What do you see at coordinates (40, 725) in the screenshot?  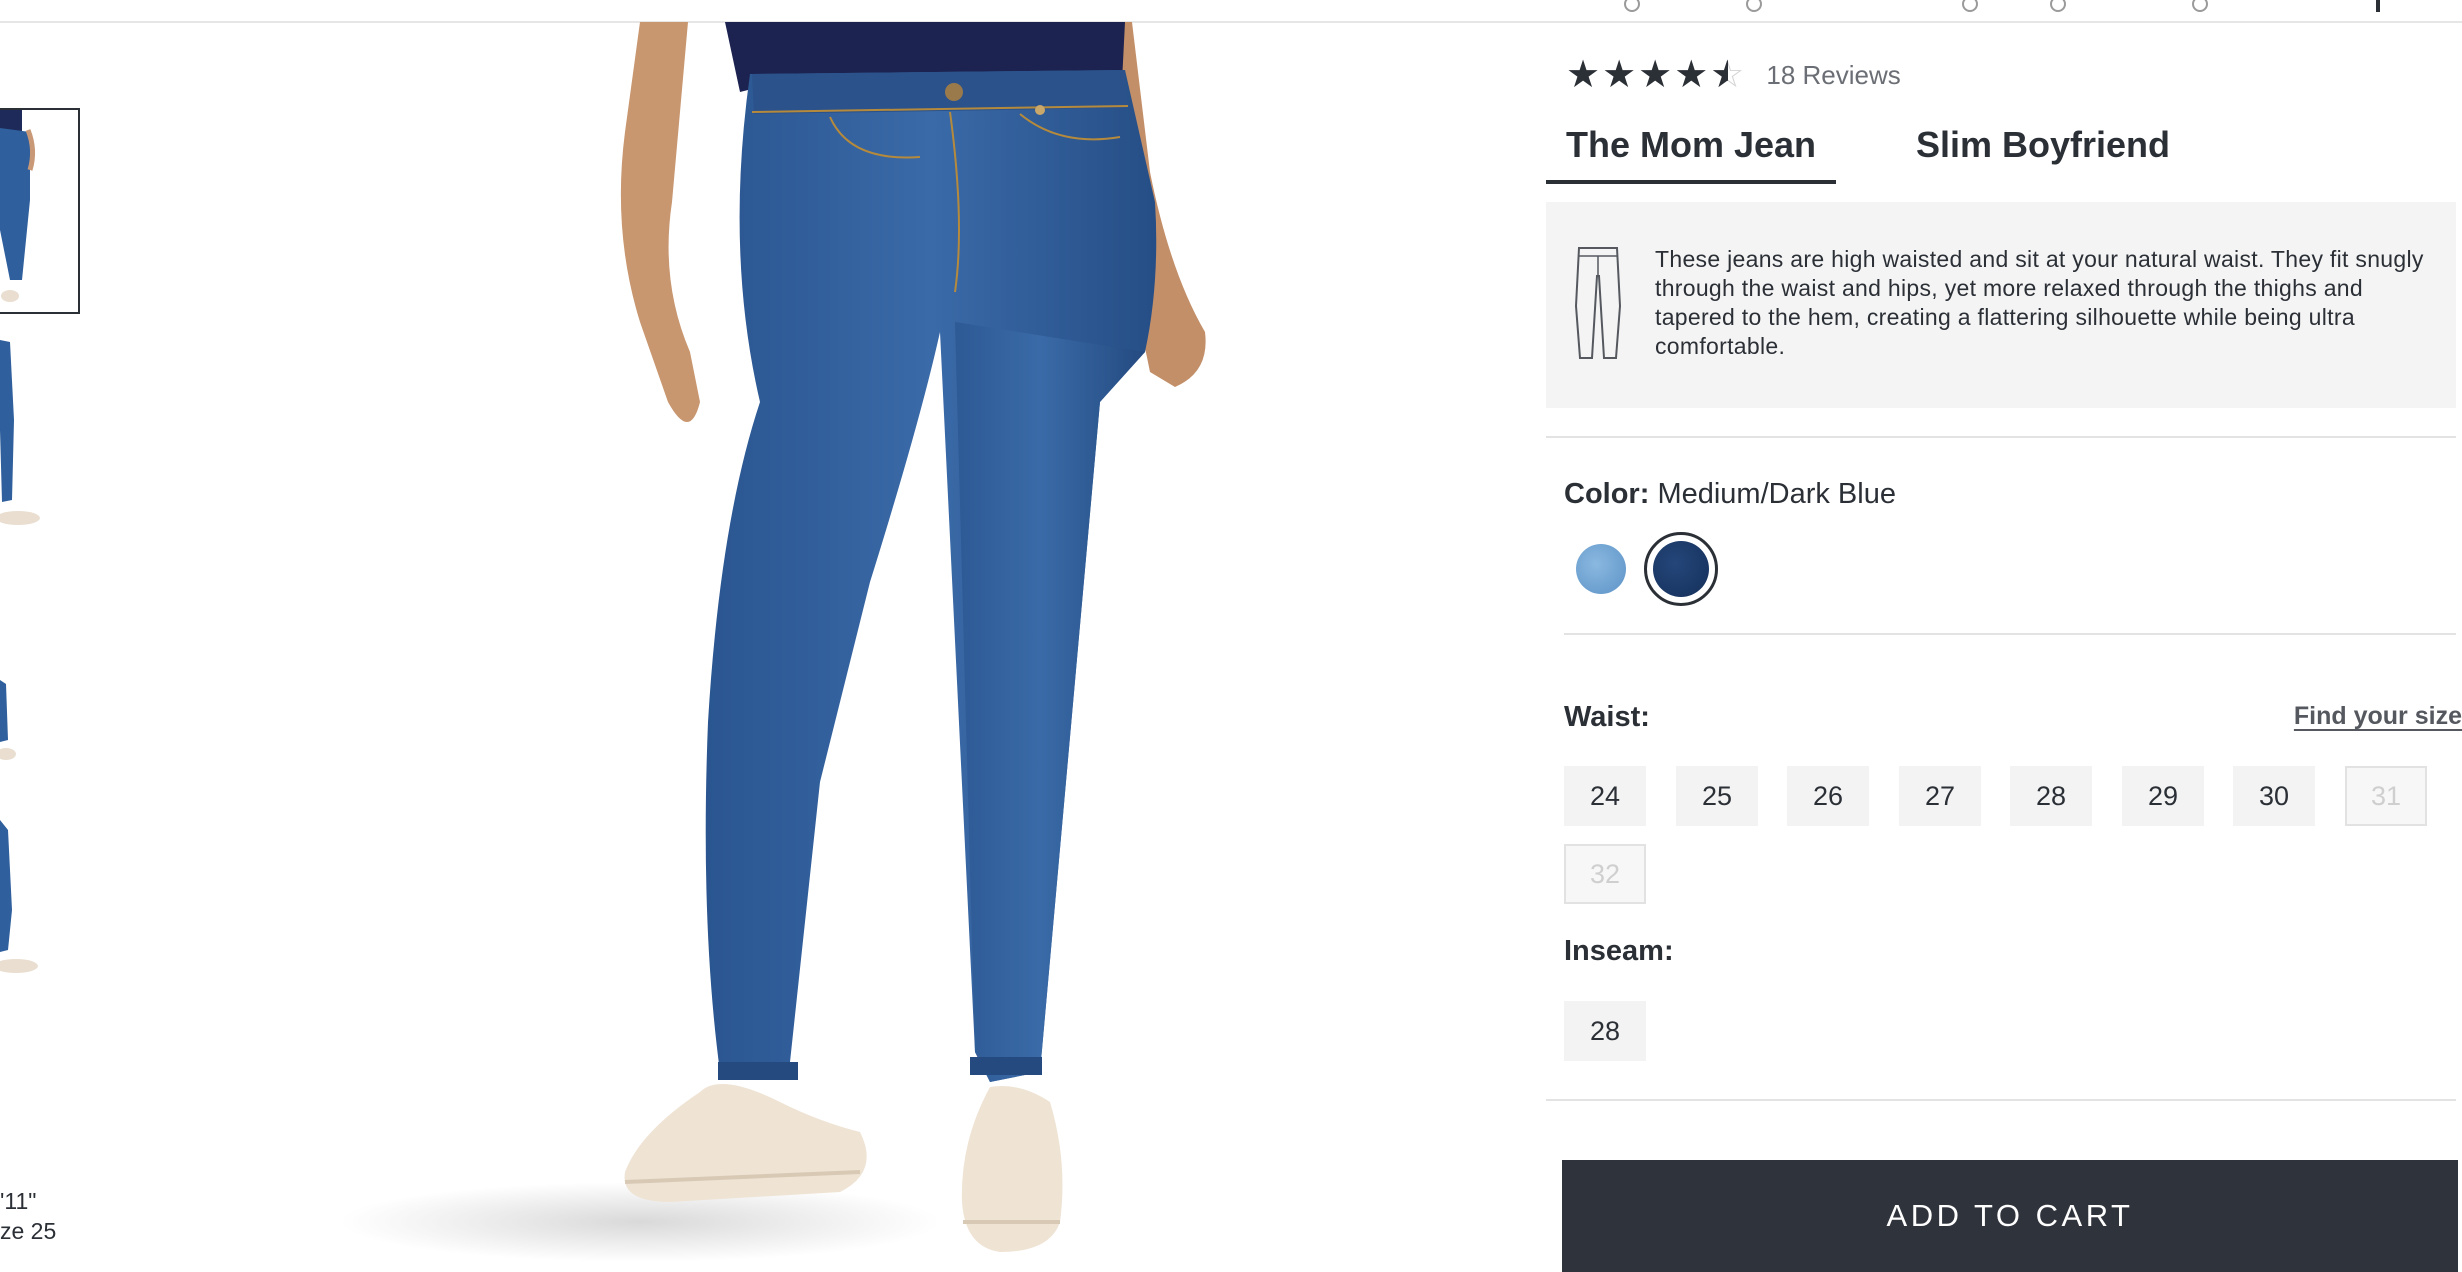 I see `thumbnail-back` at bounding box center [40, 725].